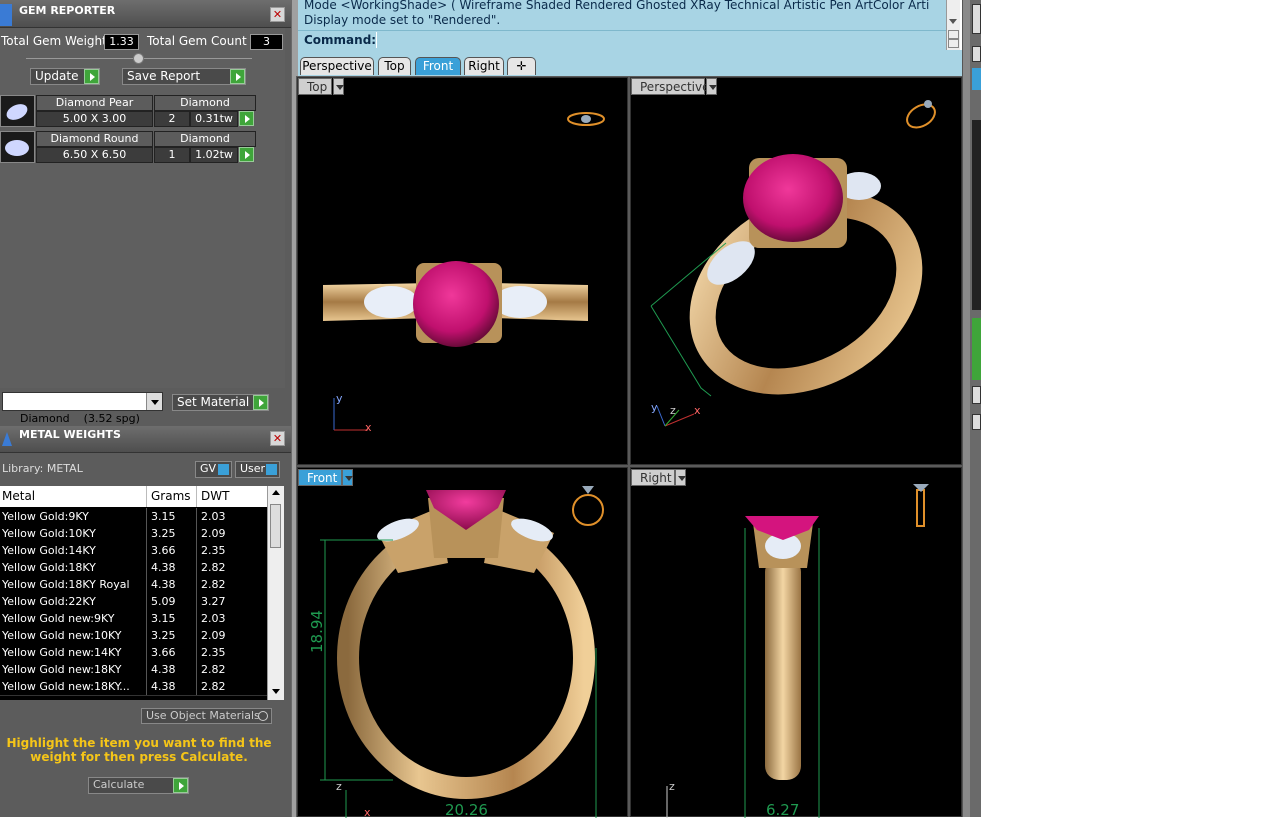 Image resolution: width=1274 pixels, height=819 pixels. What do you see at coordinates (133, 551) in the screenshot?
I see `metal-table-row: Yellow Gold:14KY 3.66 2.35` at bounding box center [133, 551].